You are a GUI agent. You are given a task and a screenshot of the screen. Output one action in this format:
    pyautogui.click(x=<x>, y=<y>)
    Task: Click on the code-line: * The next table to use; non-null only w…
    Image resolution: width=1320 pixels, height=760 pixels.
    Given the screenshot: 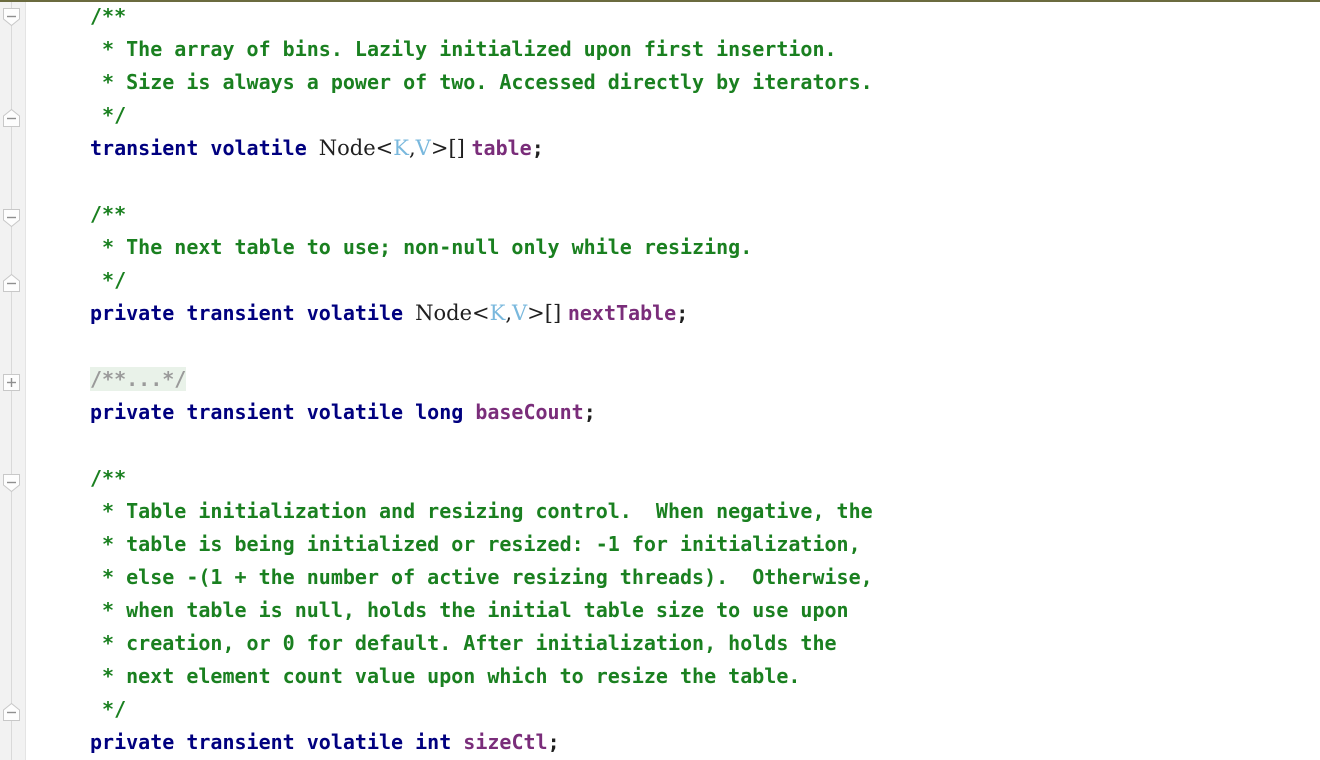 What is the action you would take?
    pyautogui.click(x=673, y=247)
    